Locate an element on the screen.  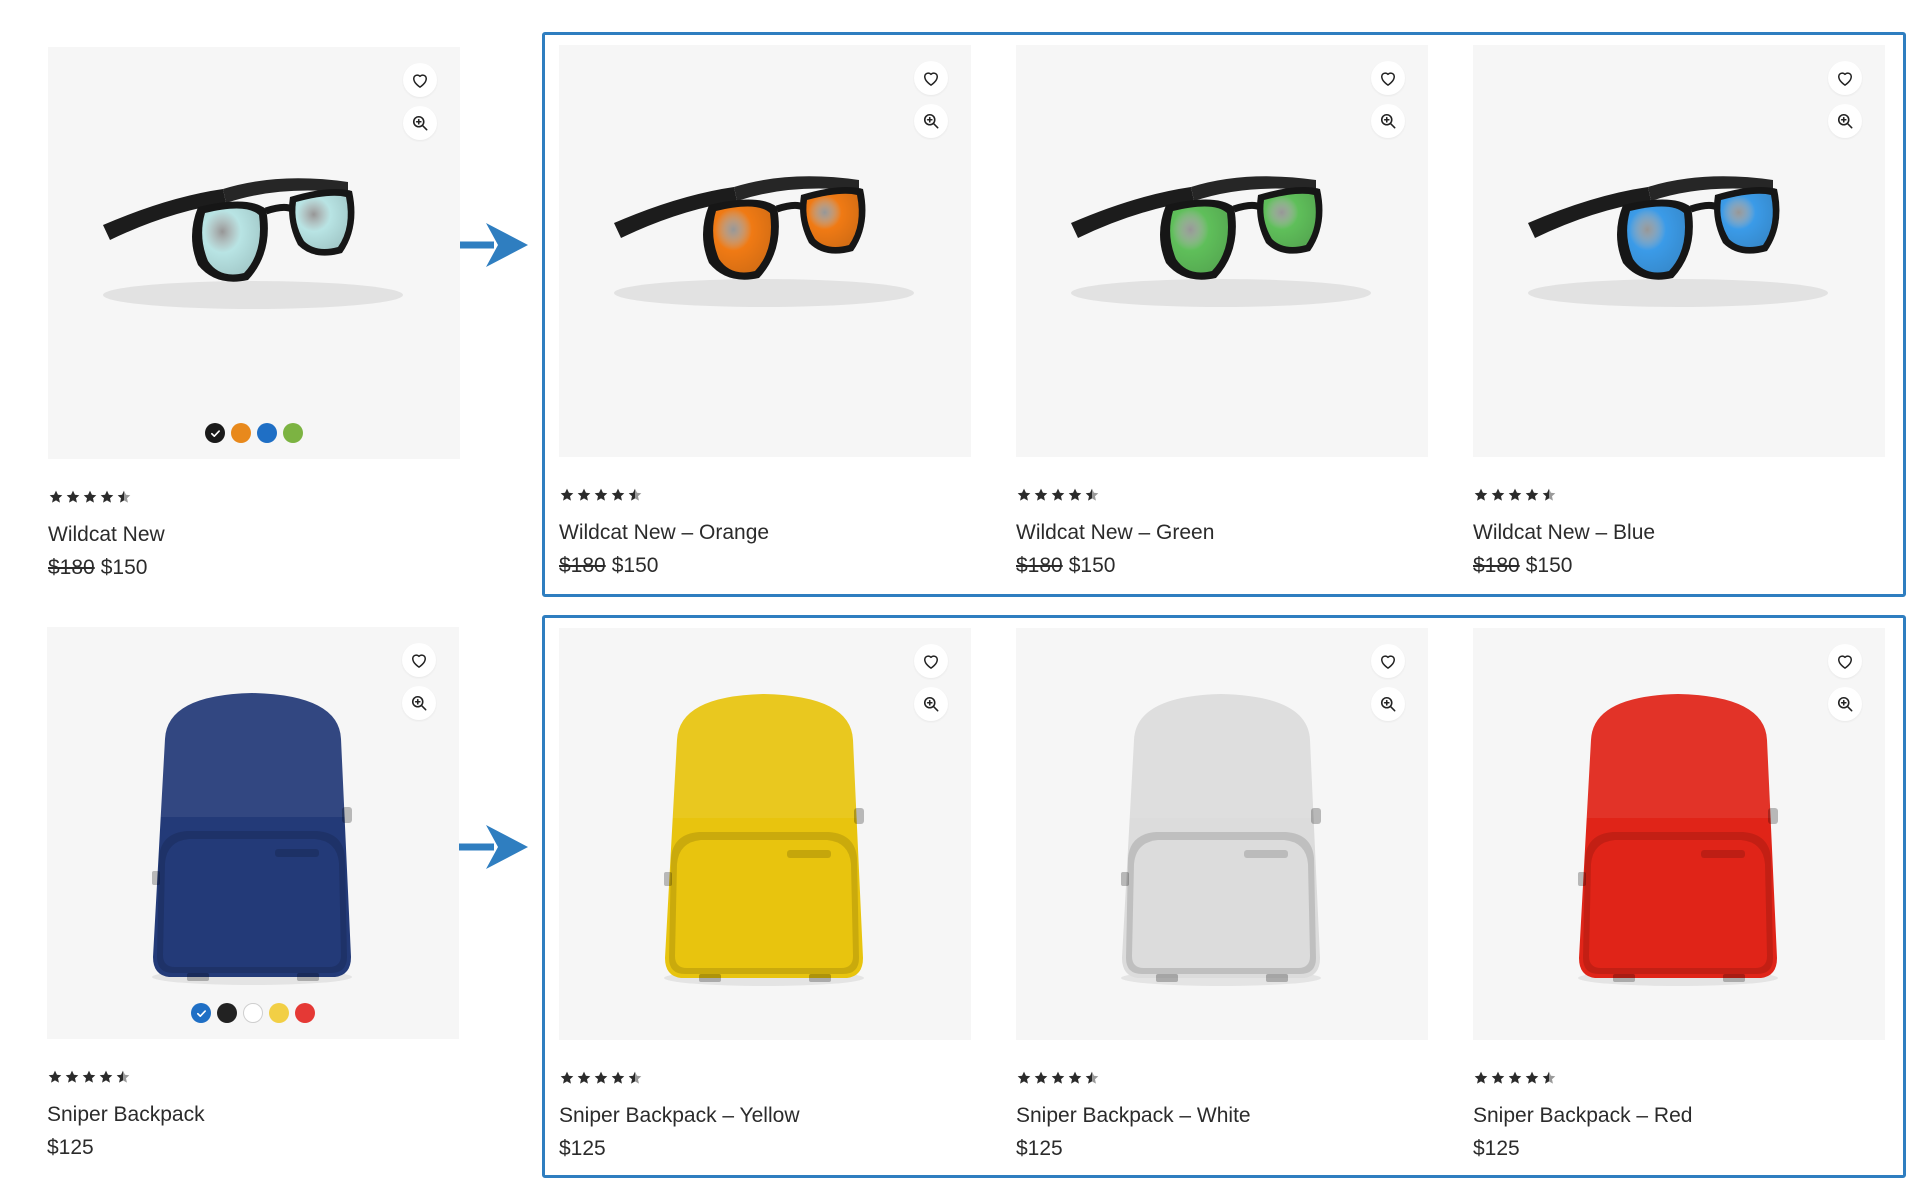
product-name: Sniper Backpack – Yellow is located at coordinates (765, 1116).